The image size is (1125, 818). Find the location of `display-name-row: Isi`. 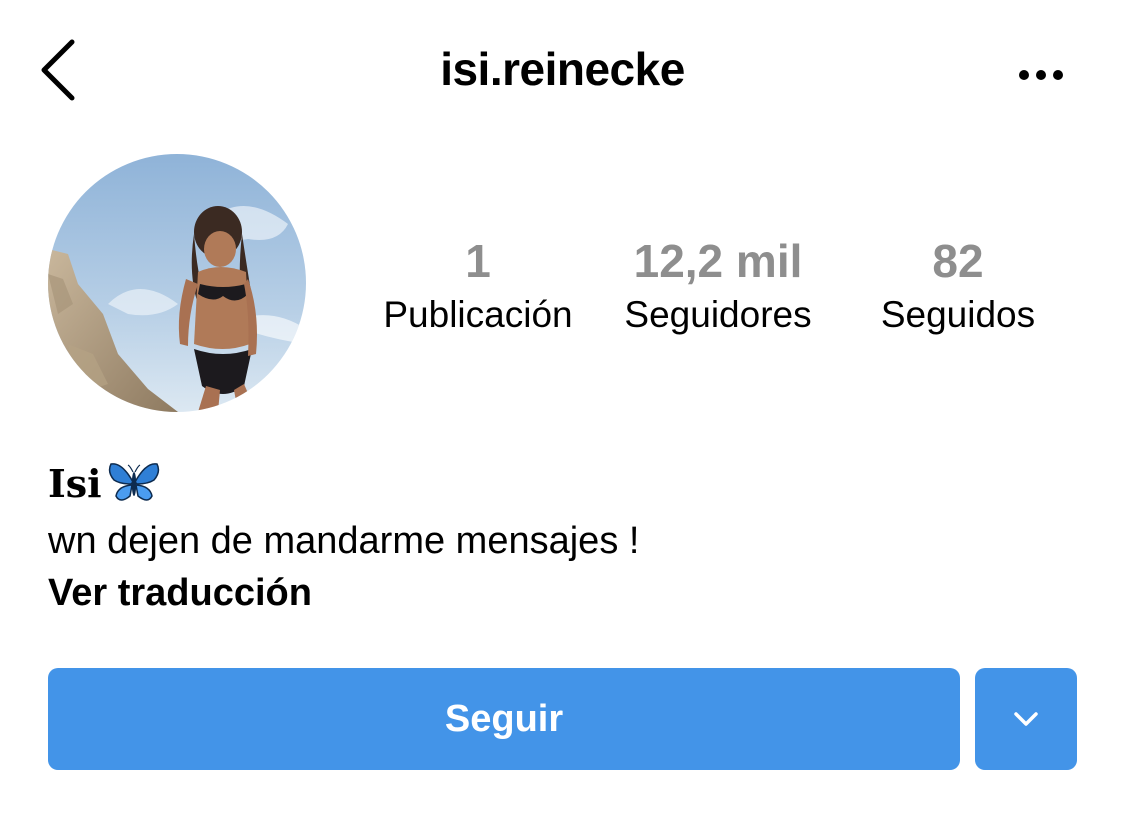

display-name-row: Isi is located at coordinates (563, 483).